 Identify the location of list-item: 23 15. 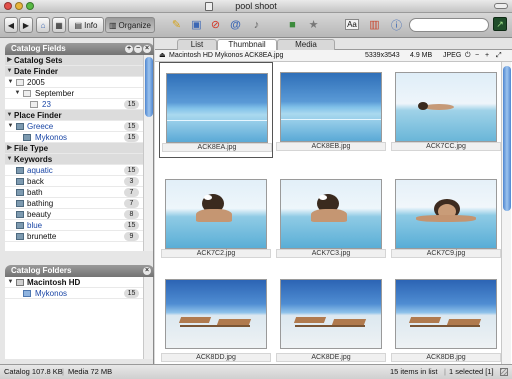
(74, 104).